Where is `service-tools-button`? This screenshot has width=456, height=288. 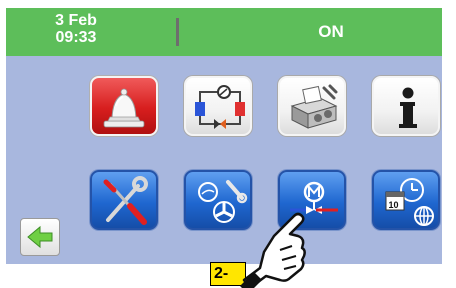 service-tools-button is located at coordinates (124, 200).